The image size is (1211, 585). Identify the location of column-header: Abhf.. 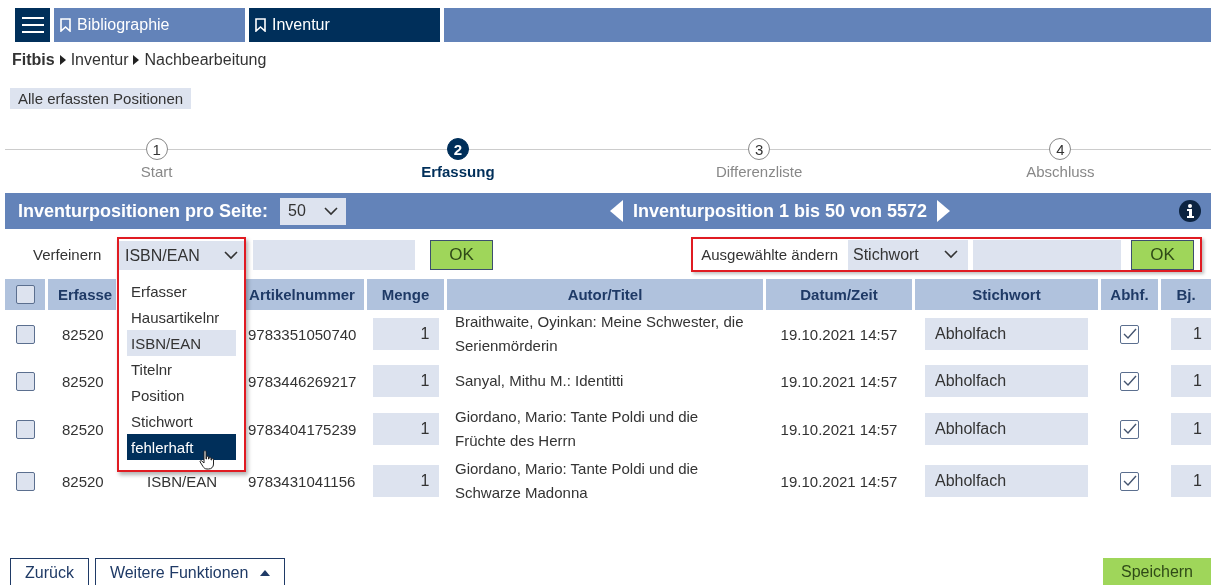
(1129, 294).